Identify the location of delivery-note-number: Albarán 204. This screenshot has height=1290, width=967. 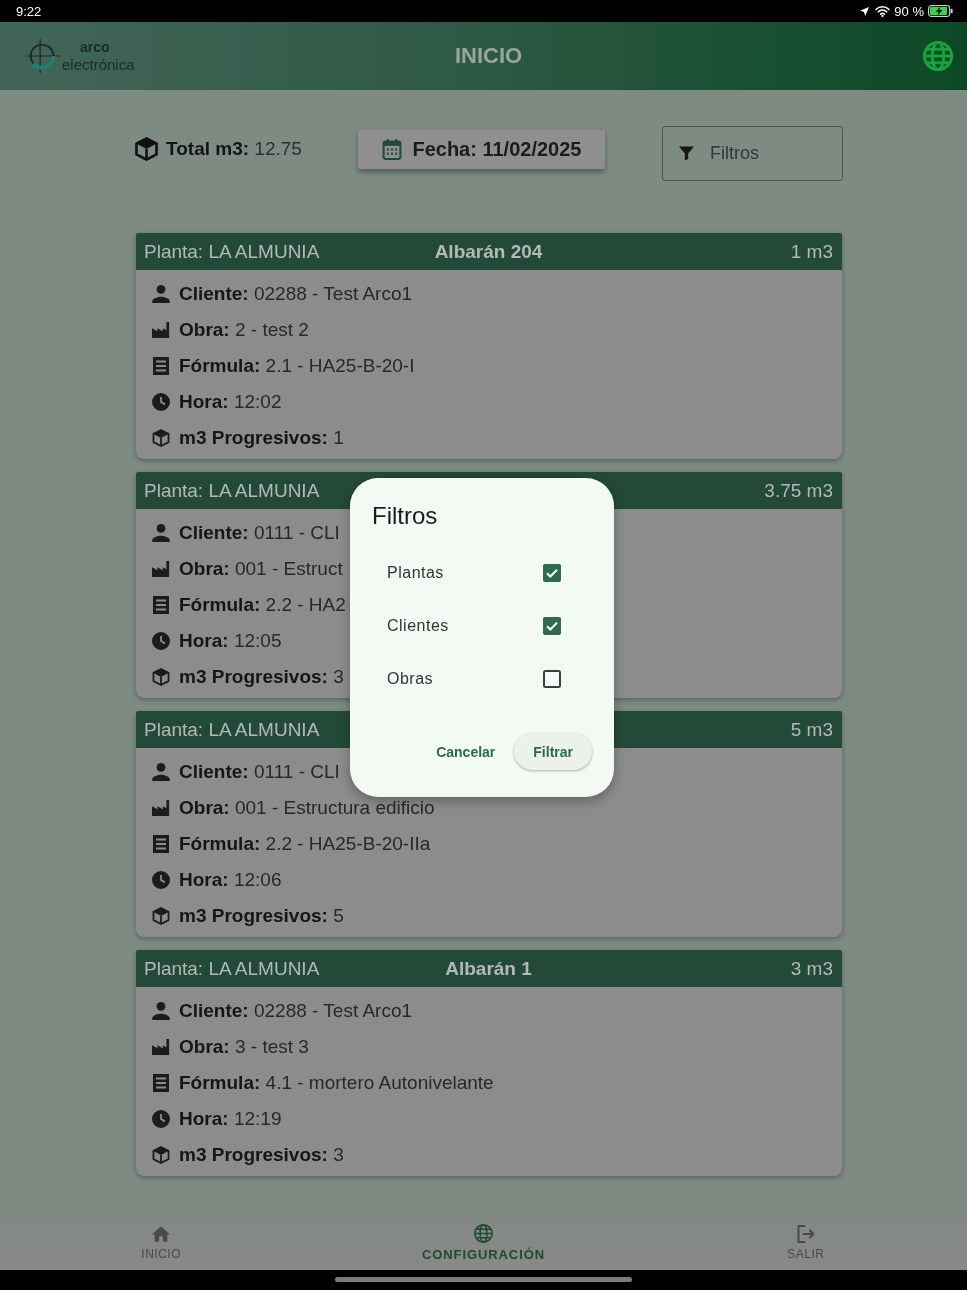
(488, 251).